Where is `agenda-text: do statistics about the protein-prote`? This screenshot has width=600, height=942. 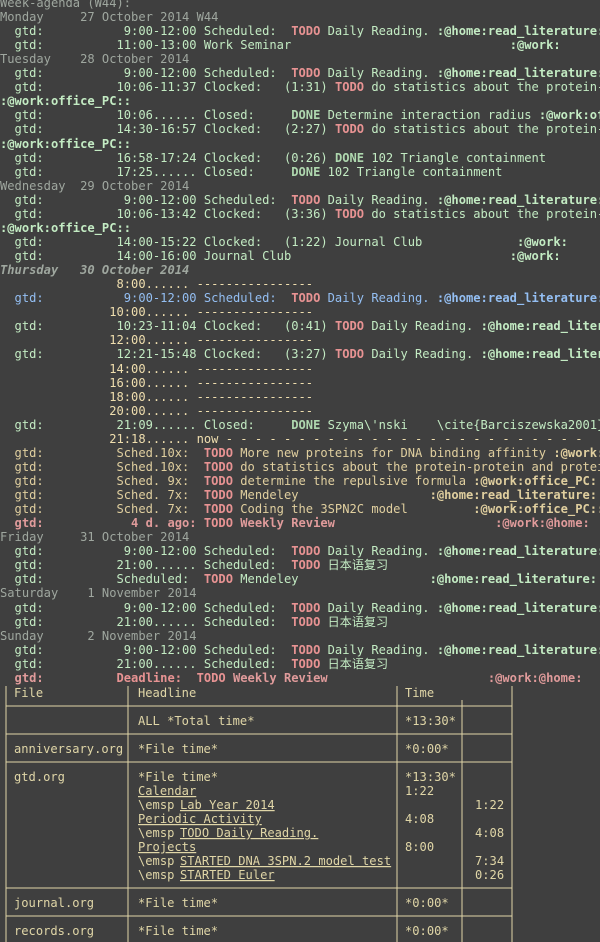 agenda-text: do statistics about the protein-prote is located at coordinates (485, 129).